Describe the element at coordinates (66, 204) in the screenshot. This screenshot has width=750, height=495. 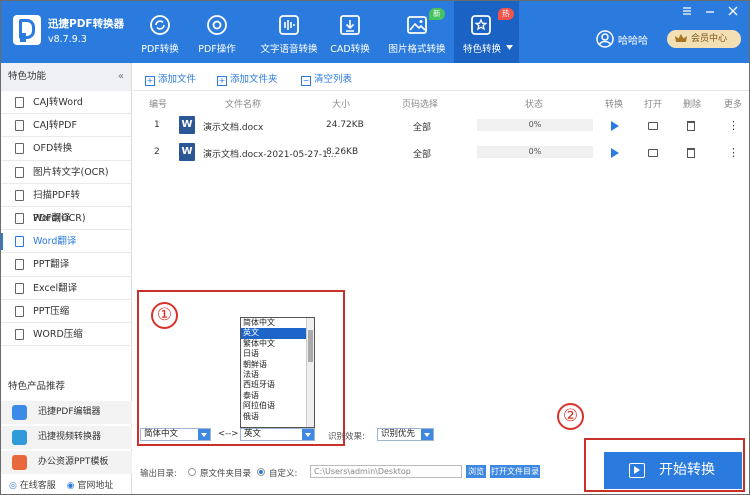
I see `sidebar-item-scan-pdf-ocr: 扫描PDF转Word(OCR)` at that location.